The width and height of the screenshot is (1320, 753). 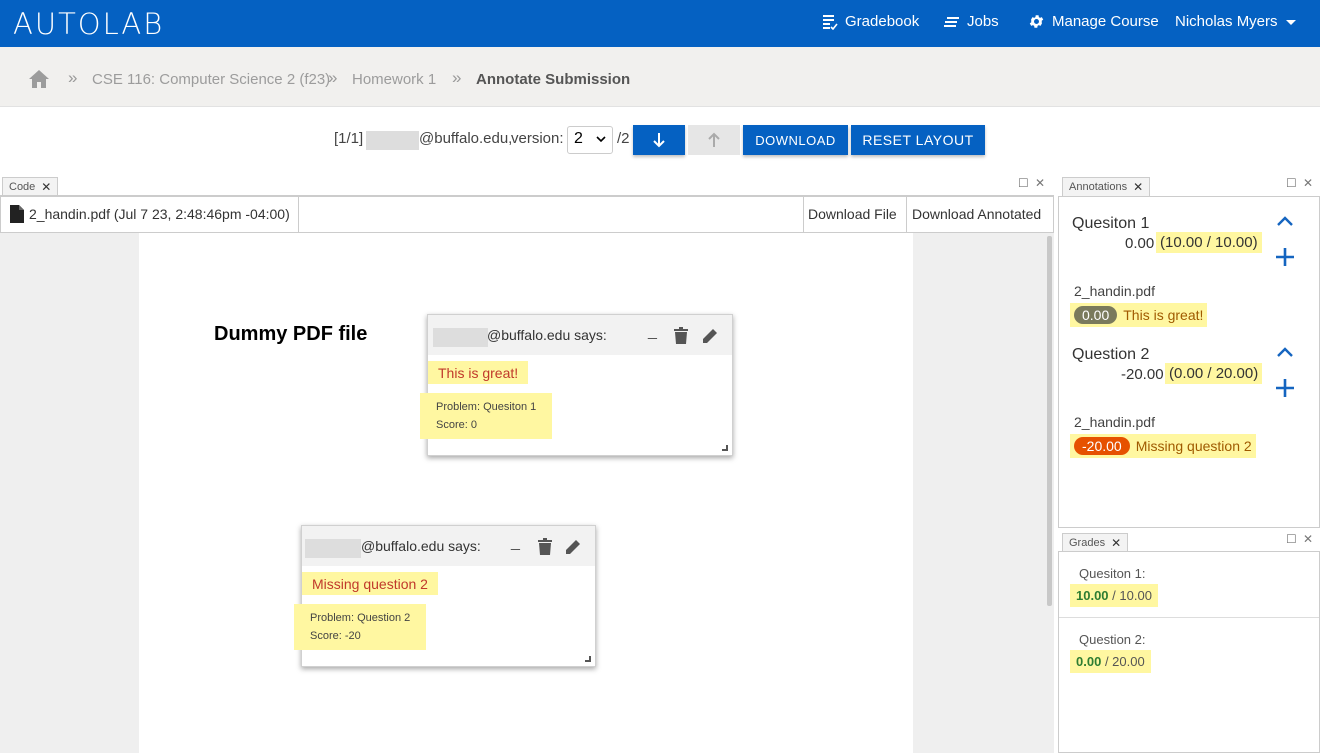 I want to click on tab-annotations-label: Annotations, so click(x=1098, y=187).